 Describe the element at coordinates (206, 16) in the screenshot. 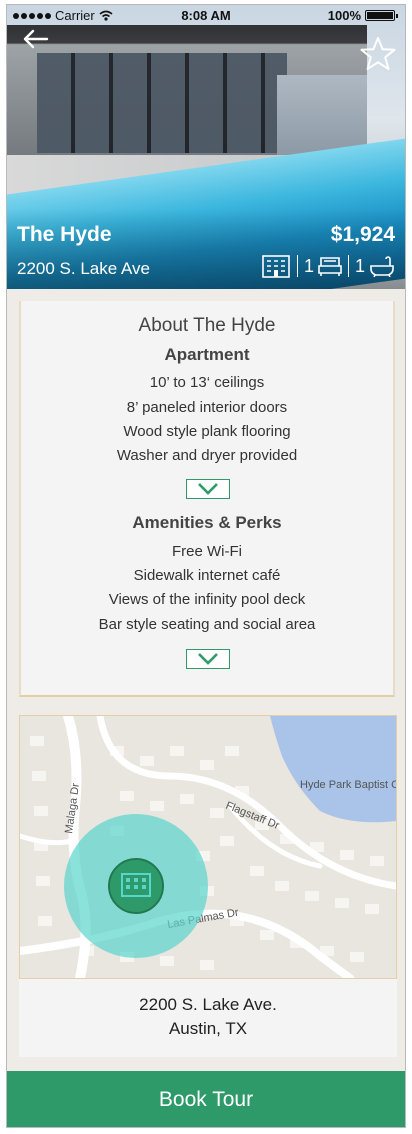

I see `status-bar: Carrier 8:08 AM 100%` at that location.